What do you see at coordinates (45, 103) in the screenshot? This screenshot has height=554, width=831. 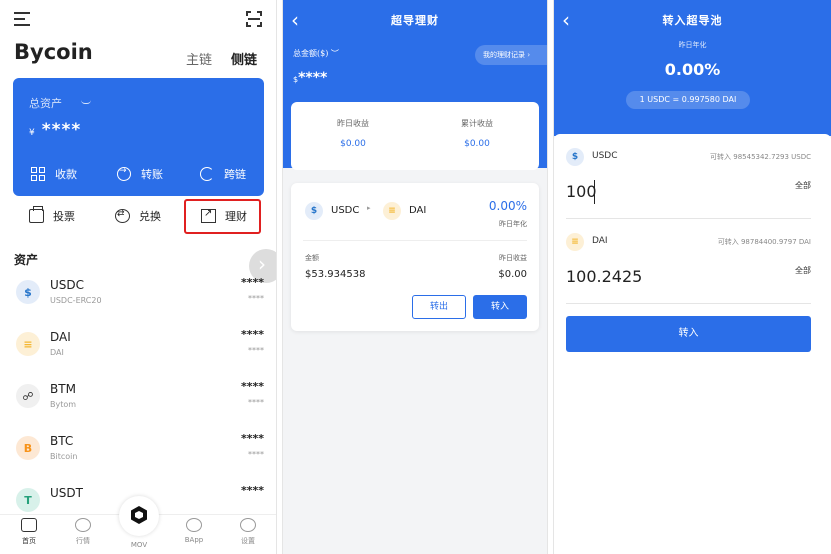 I see `total-assets-label: 总资产` at bounding box center [45, 103].